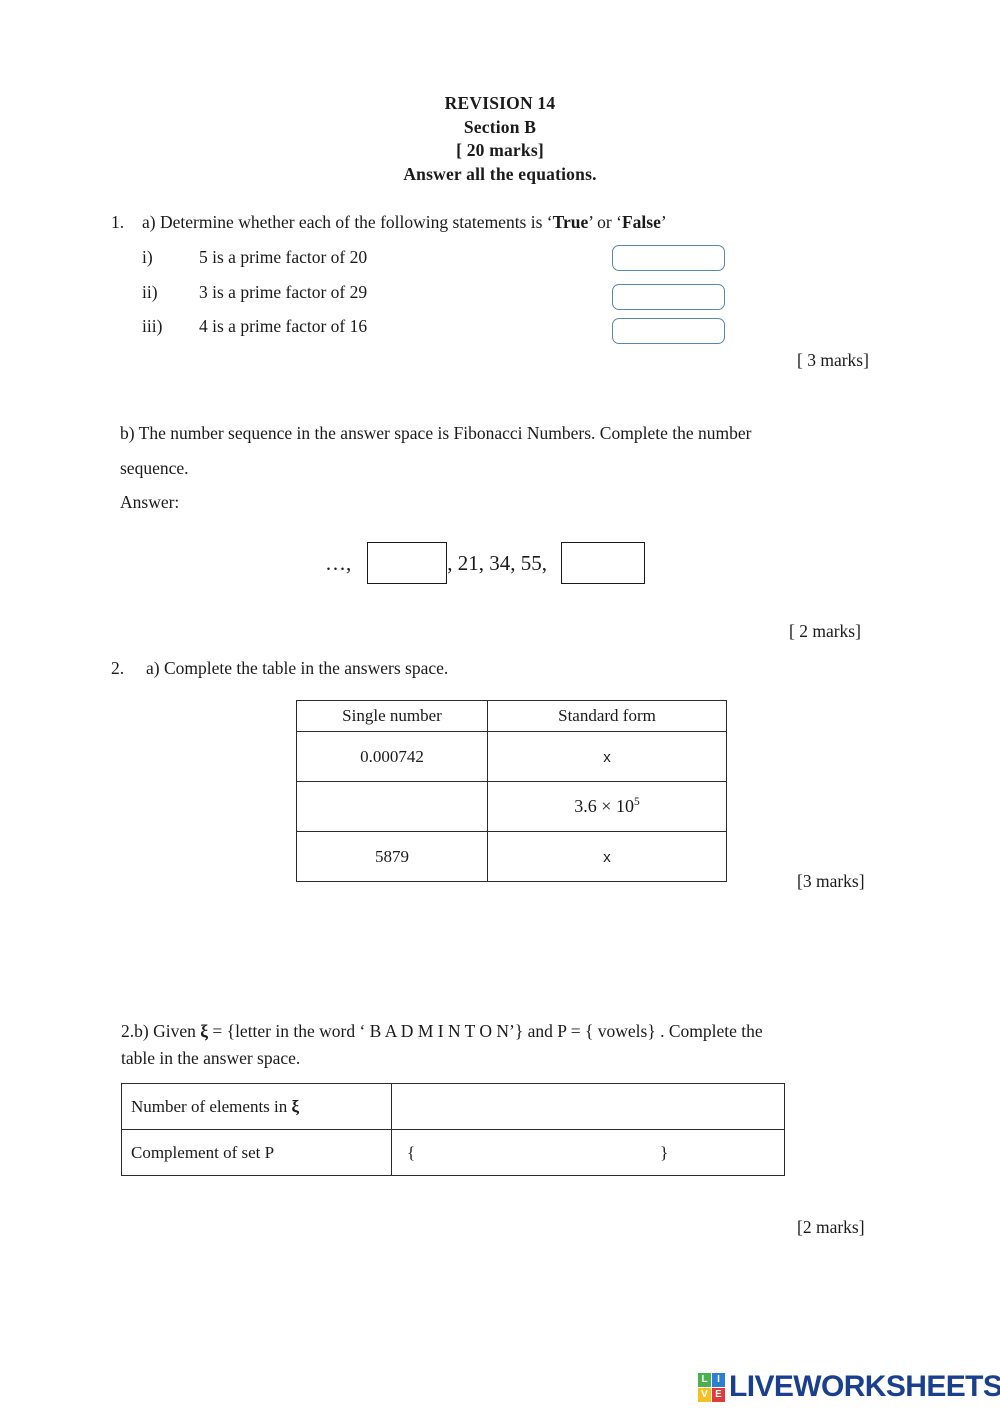 The image size is (1000, 1413). I want to click on row-label-text: Number of elements in, so click(211, 1106).